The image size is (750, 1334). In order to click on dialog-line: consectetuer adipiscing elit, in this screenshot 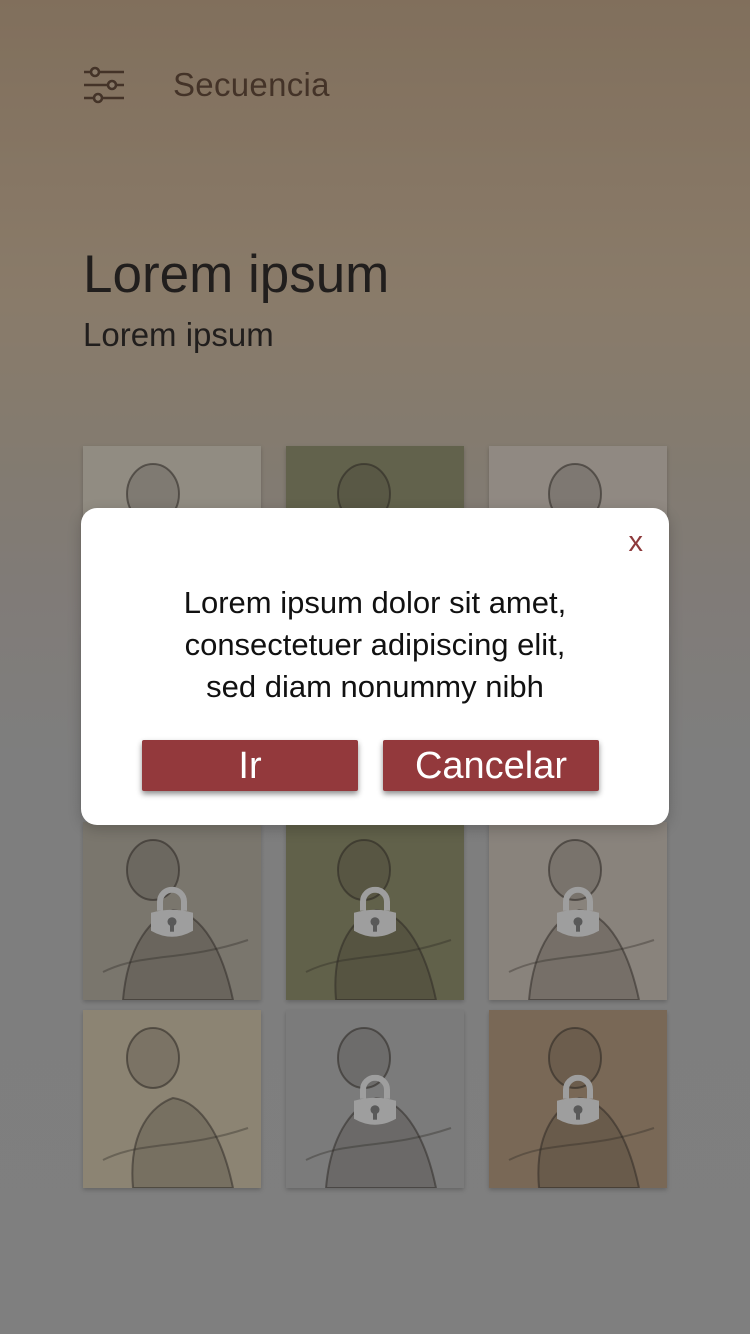, I will do `click(375, 644)`.